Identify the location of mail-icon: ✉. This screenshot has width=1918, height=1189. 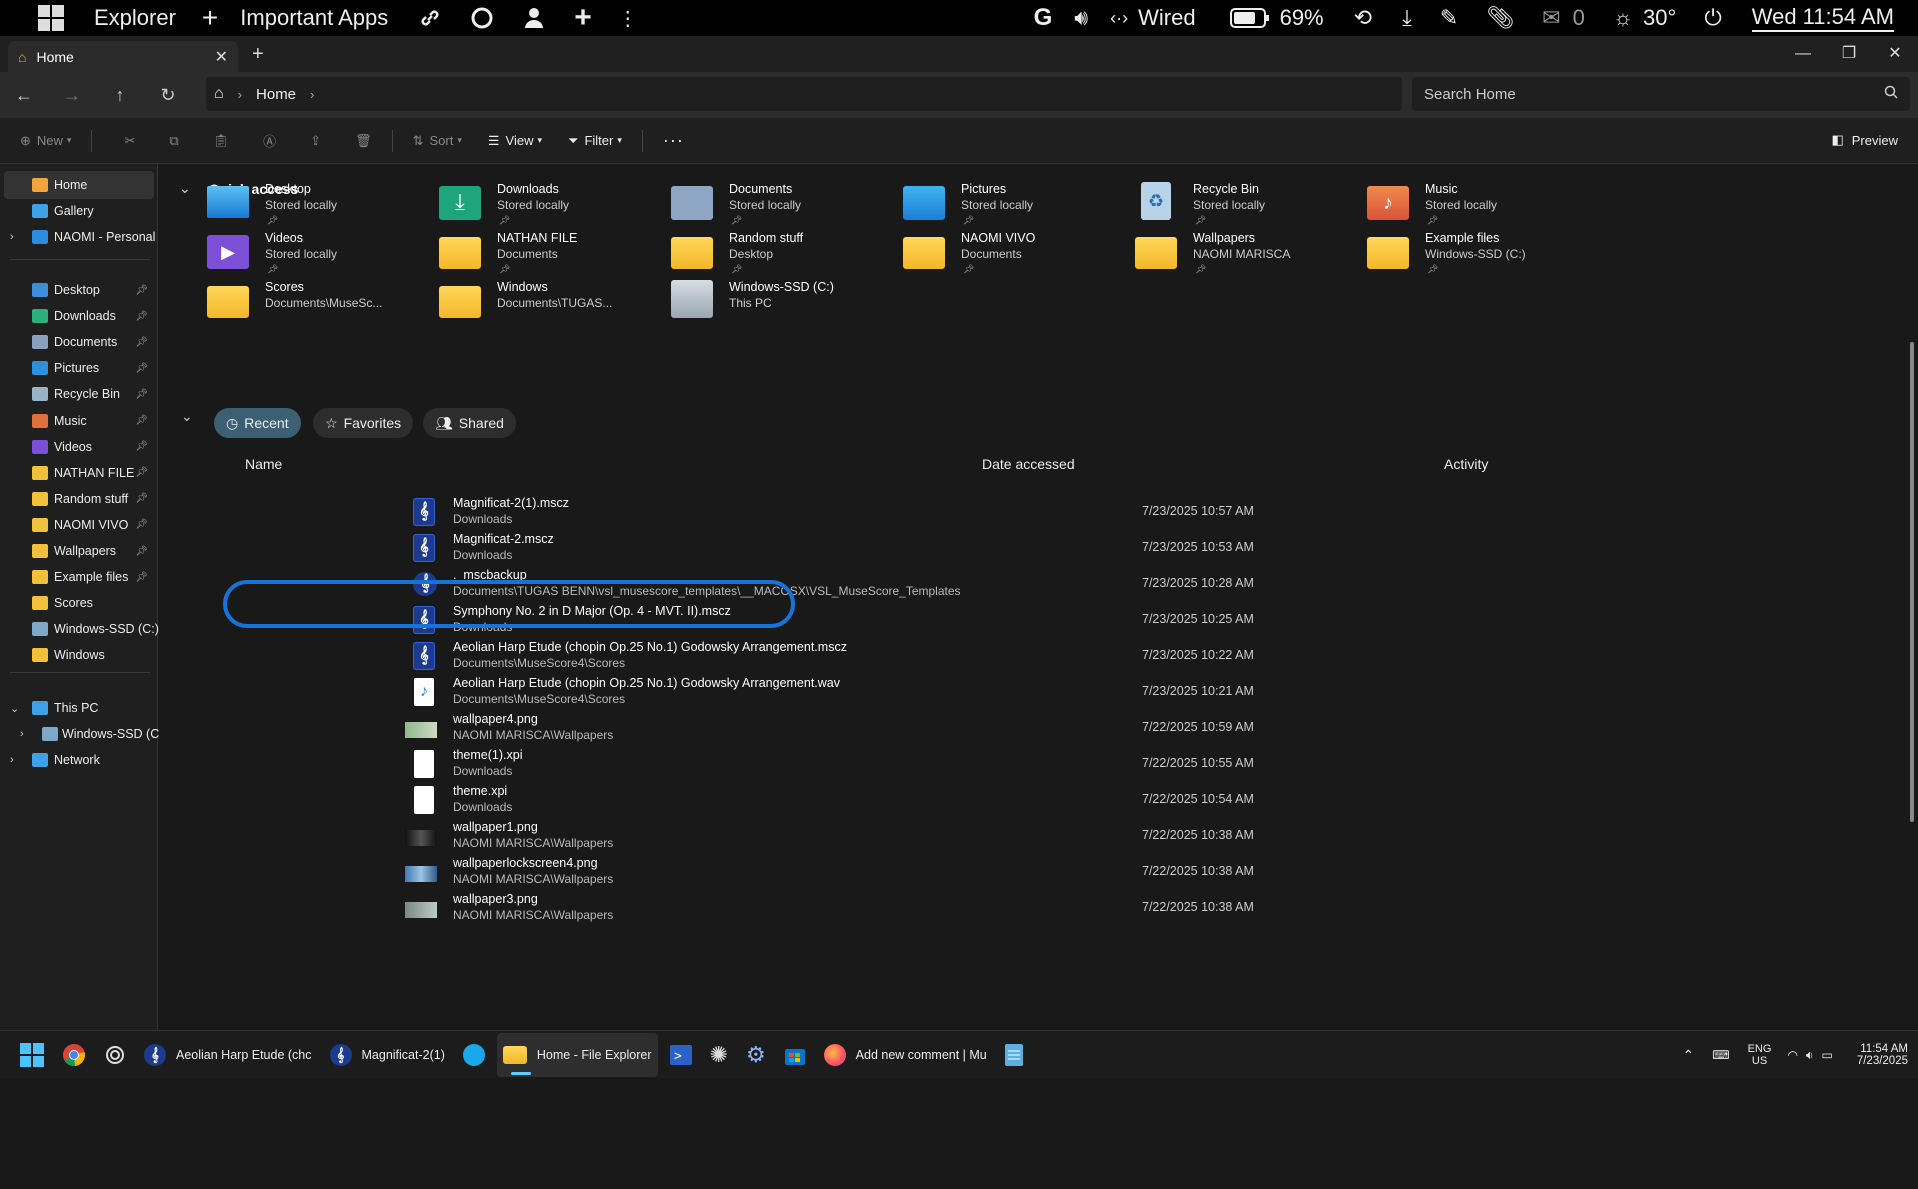
(1551, 18).